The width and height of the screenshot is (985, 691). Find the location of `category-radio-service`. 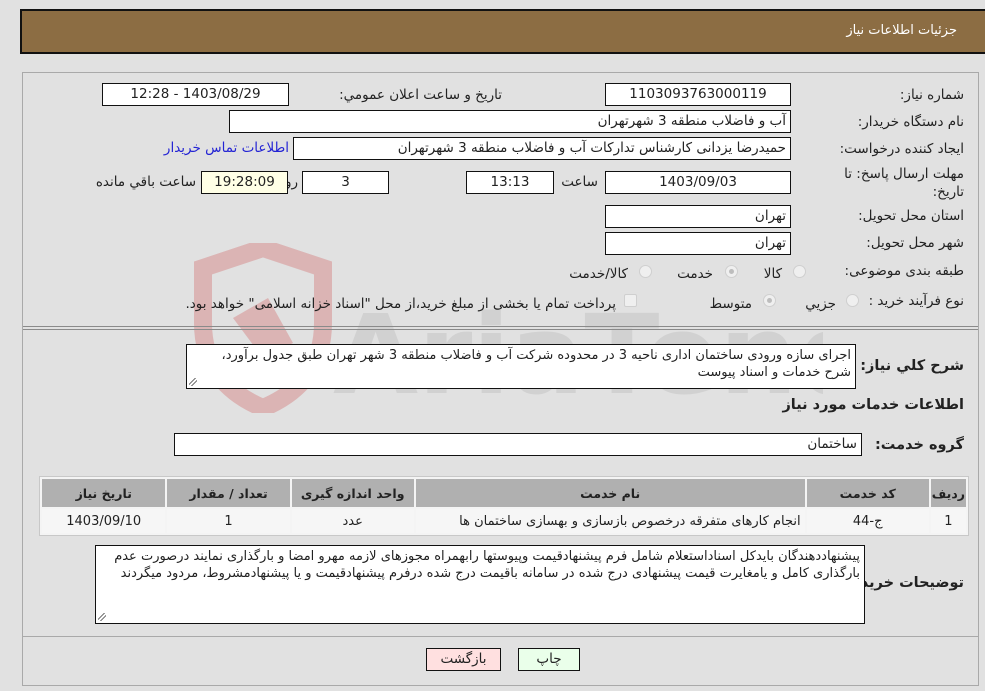

category-radio-service is located at coordinates (731, 271).